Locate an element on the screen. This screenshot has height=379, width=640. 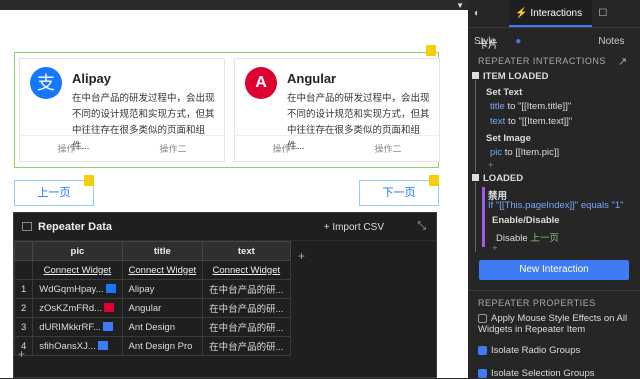
event-label: ITEM LOADED is located at coordinates (516, 76).